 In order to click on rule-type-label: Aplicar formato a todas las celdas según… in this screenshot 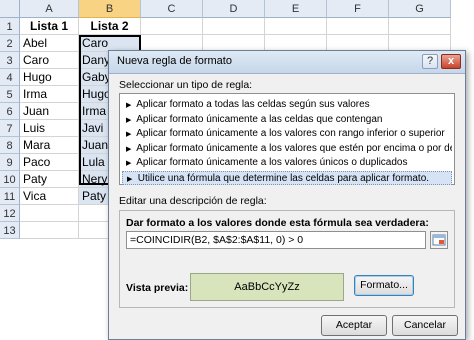, I will do `click(252, 104)`.